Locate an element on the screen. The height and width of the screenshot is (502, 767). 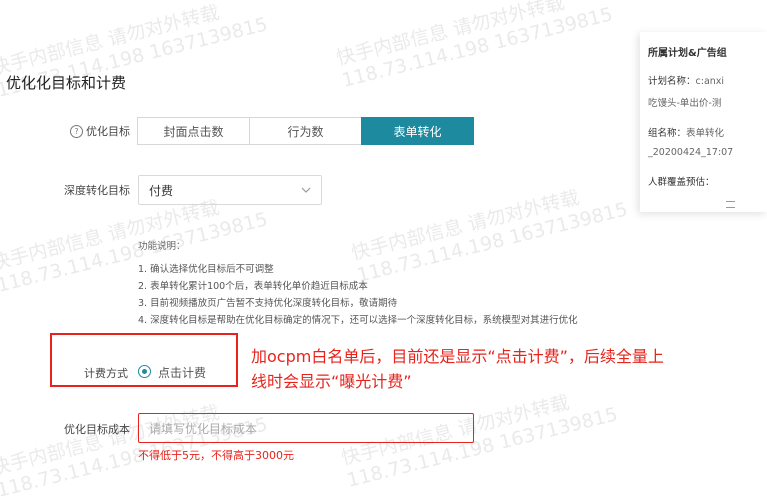
goal-option-actions: 行为数 is located at coordinates (305, 131).